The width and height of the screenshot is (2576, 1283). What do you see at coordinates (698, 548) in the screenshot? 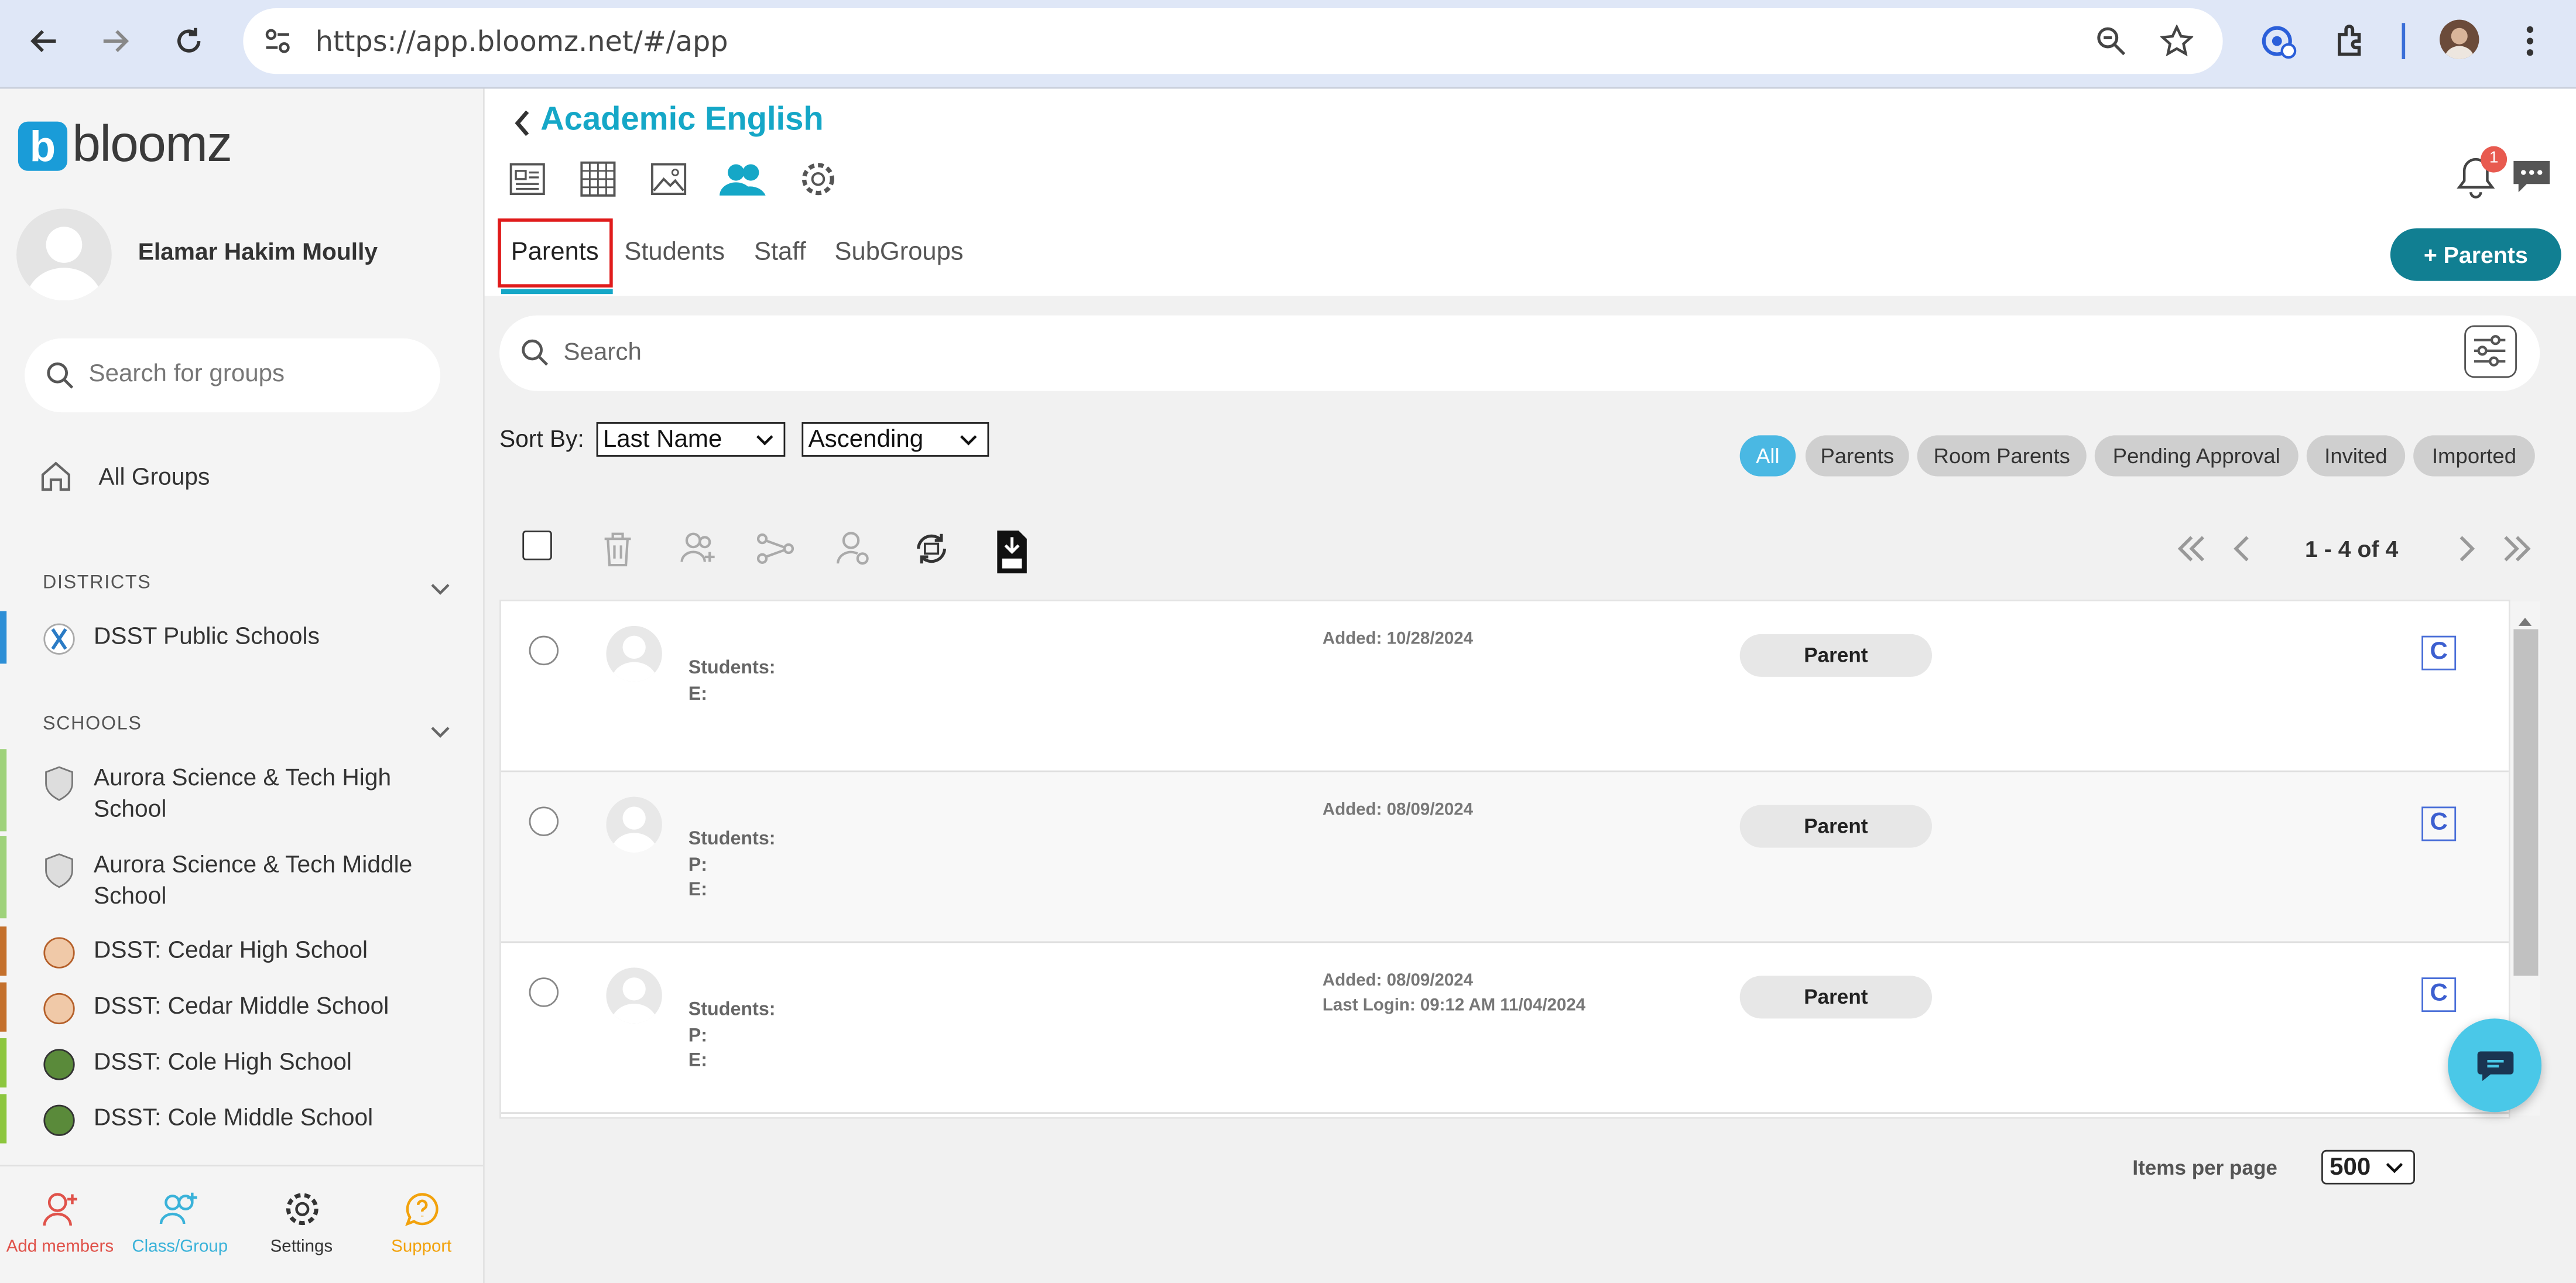
I see `add-users-icon` at bounding box center [698, 548].